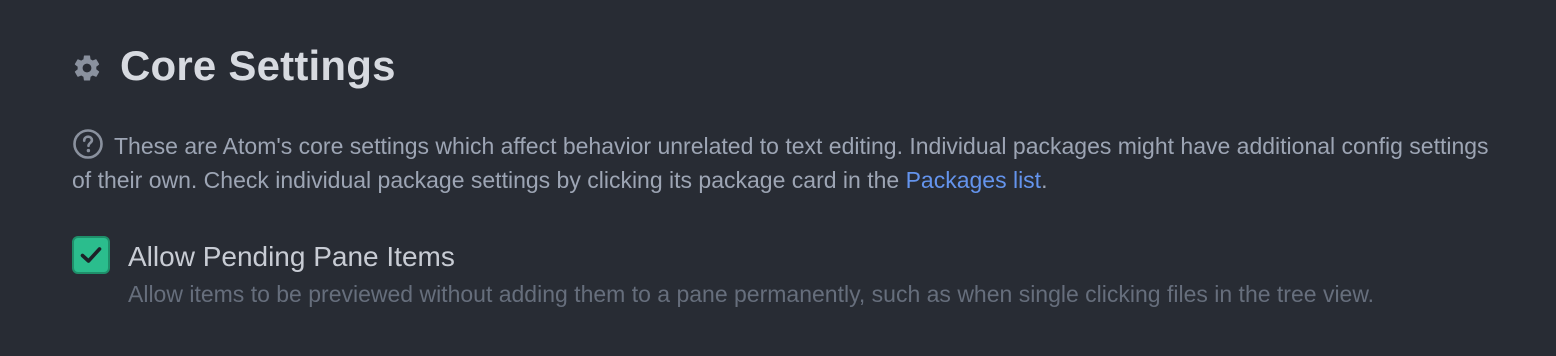 This screenshot has height=356, width=1556. What do you see at coordinates (88, 144) in the screenshot?
I see `question-circle-icon` at bounding box center [88, 144].